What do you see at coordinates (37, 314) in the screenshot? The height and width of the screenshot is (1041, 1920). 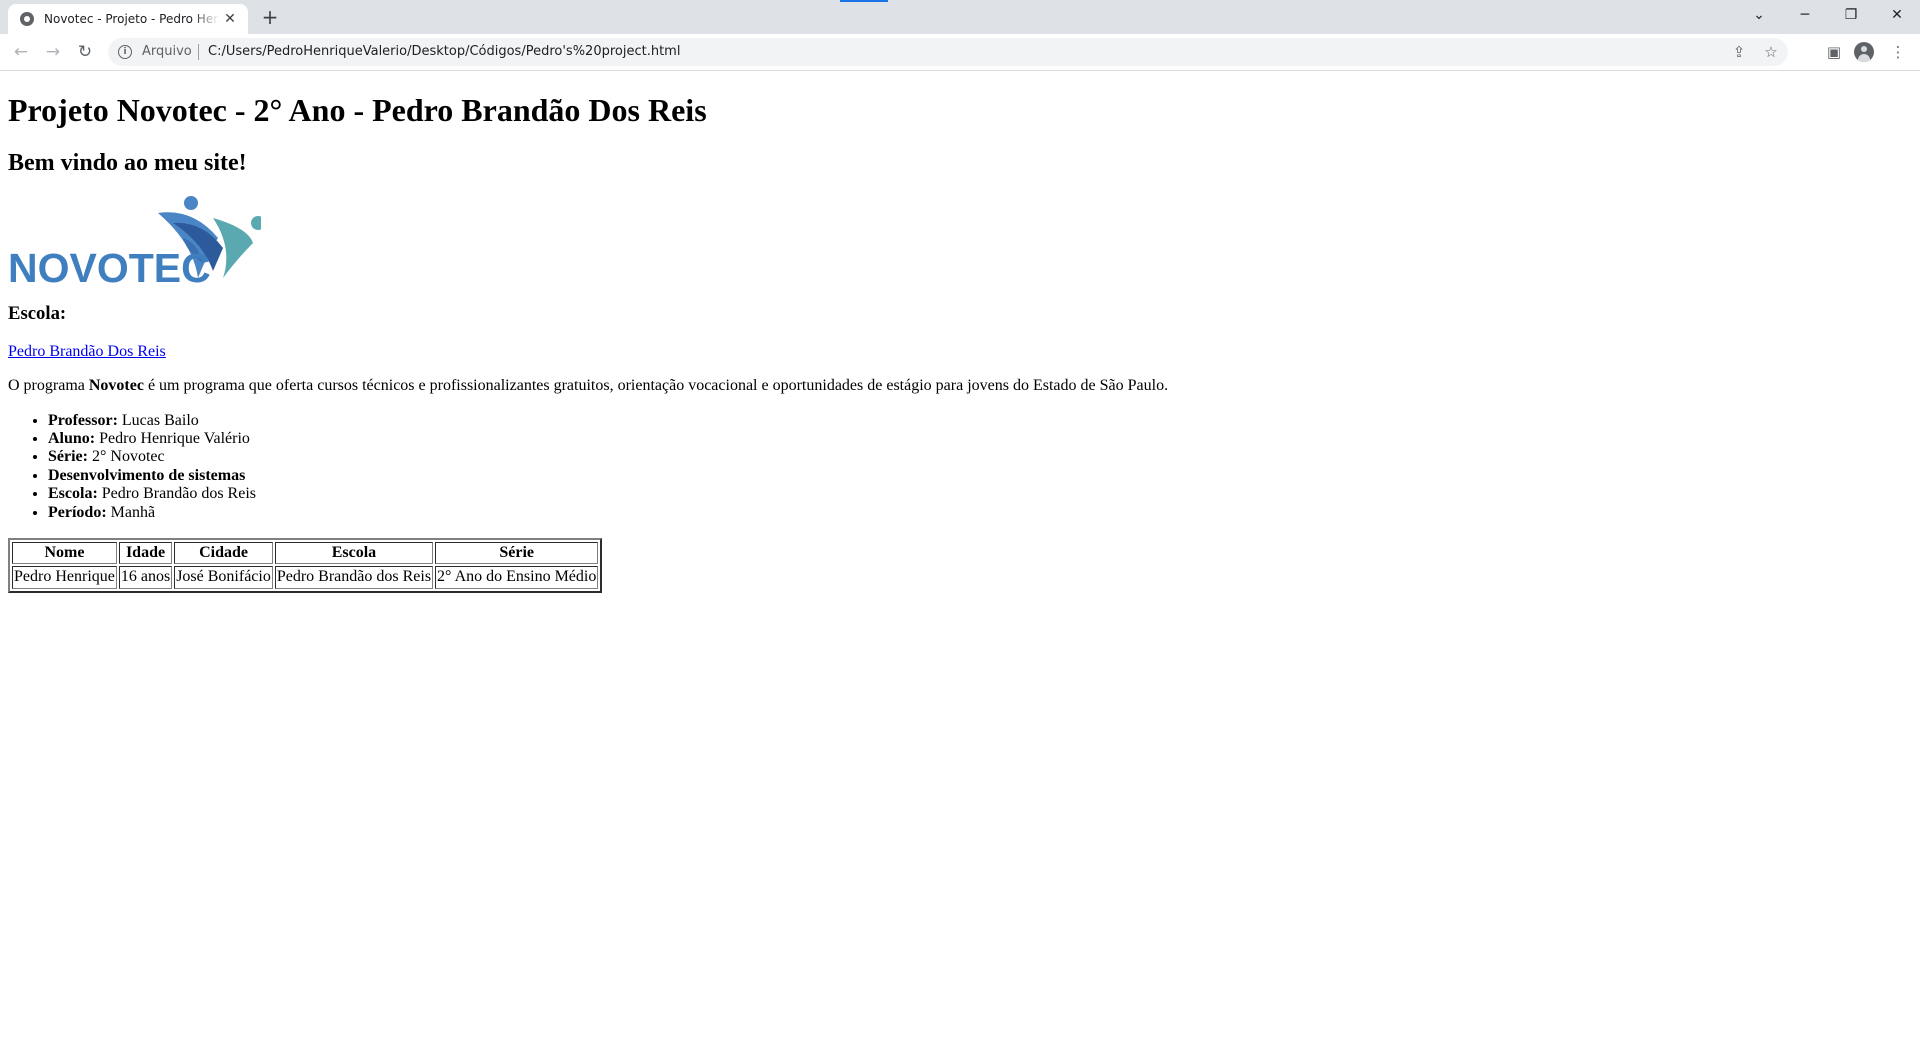 I see `escola-heading: Escola:` at bounding box center [37, 314].